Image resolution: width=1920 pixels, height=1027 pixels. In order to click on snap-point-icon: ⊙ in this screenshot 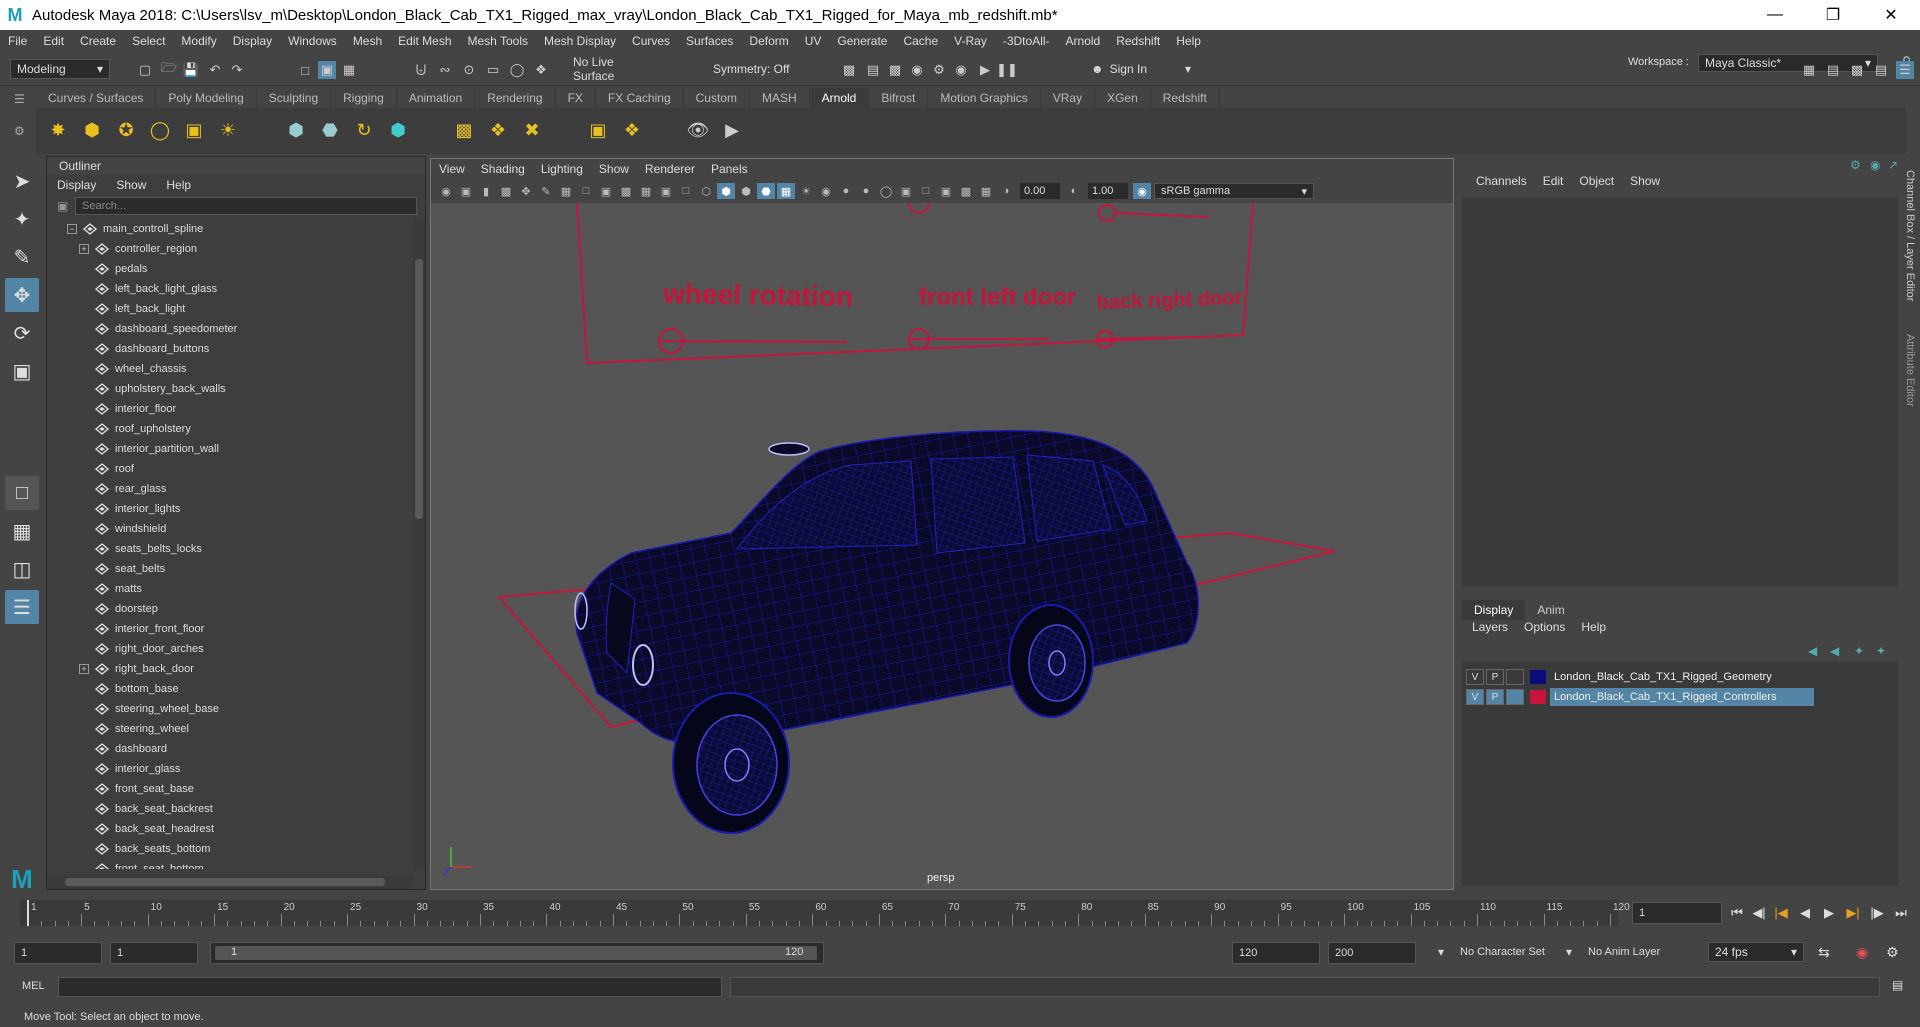, I will do `click(469, 70)`.